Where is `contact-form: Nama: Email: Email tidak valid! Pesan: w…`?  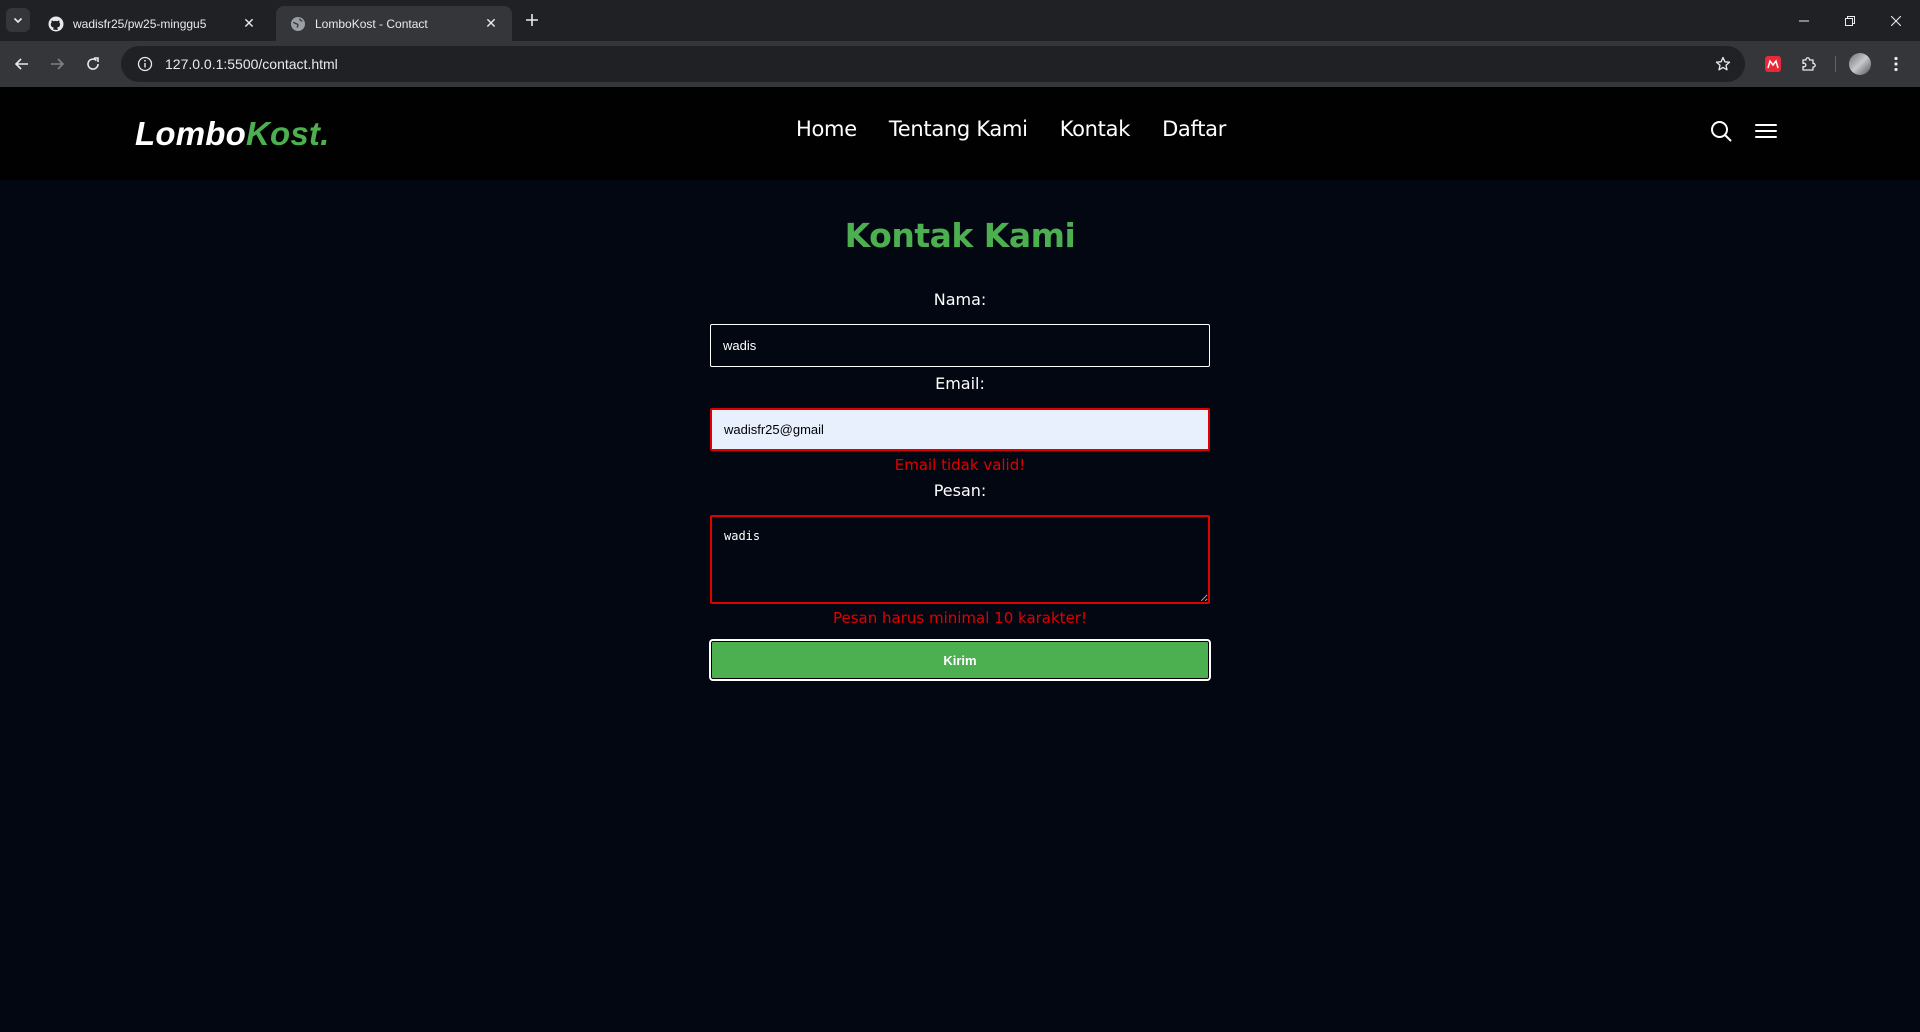
contact-form: Nama: Email: Email tidak valid! Pesan: w… is located at coordinates (960, 484).